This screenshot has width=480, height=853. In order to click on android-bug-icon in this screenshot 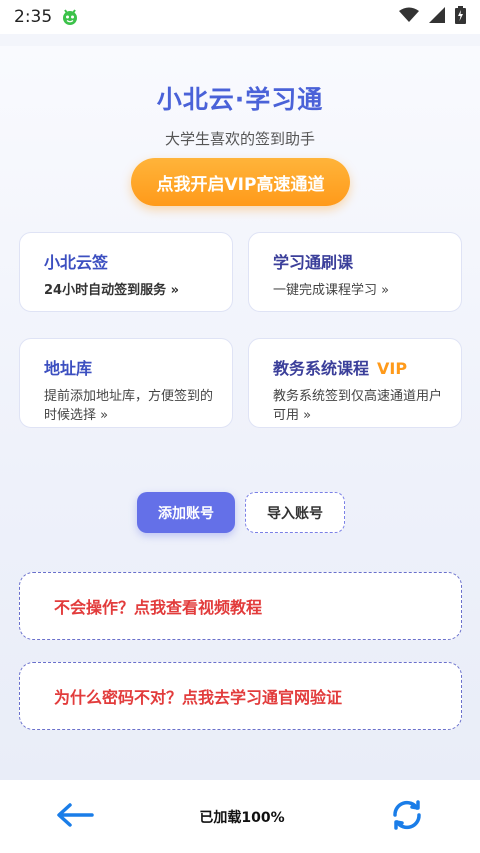, I will do `click(70, 17)`.